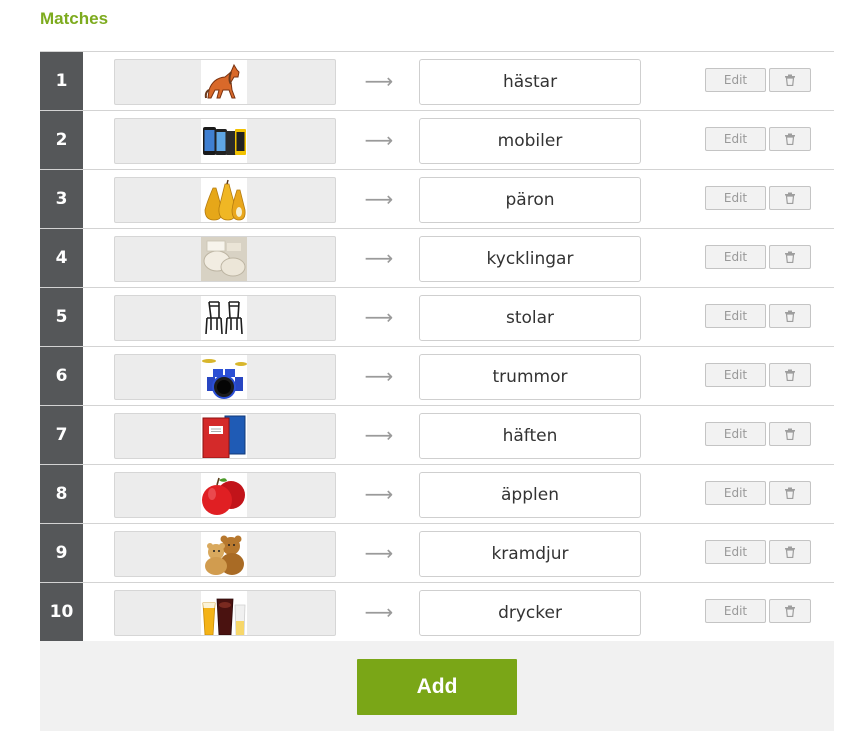  I want to click on row-number: 7, so click(61, 435).